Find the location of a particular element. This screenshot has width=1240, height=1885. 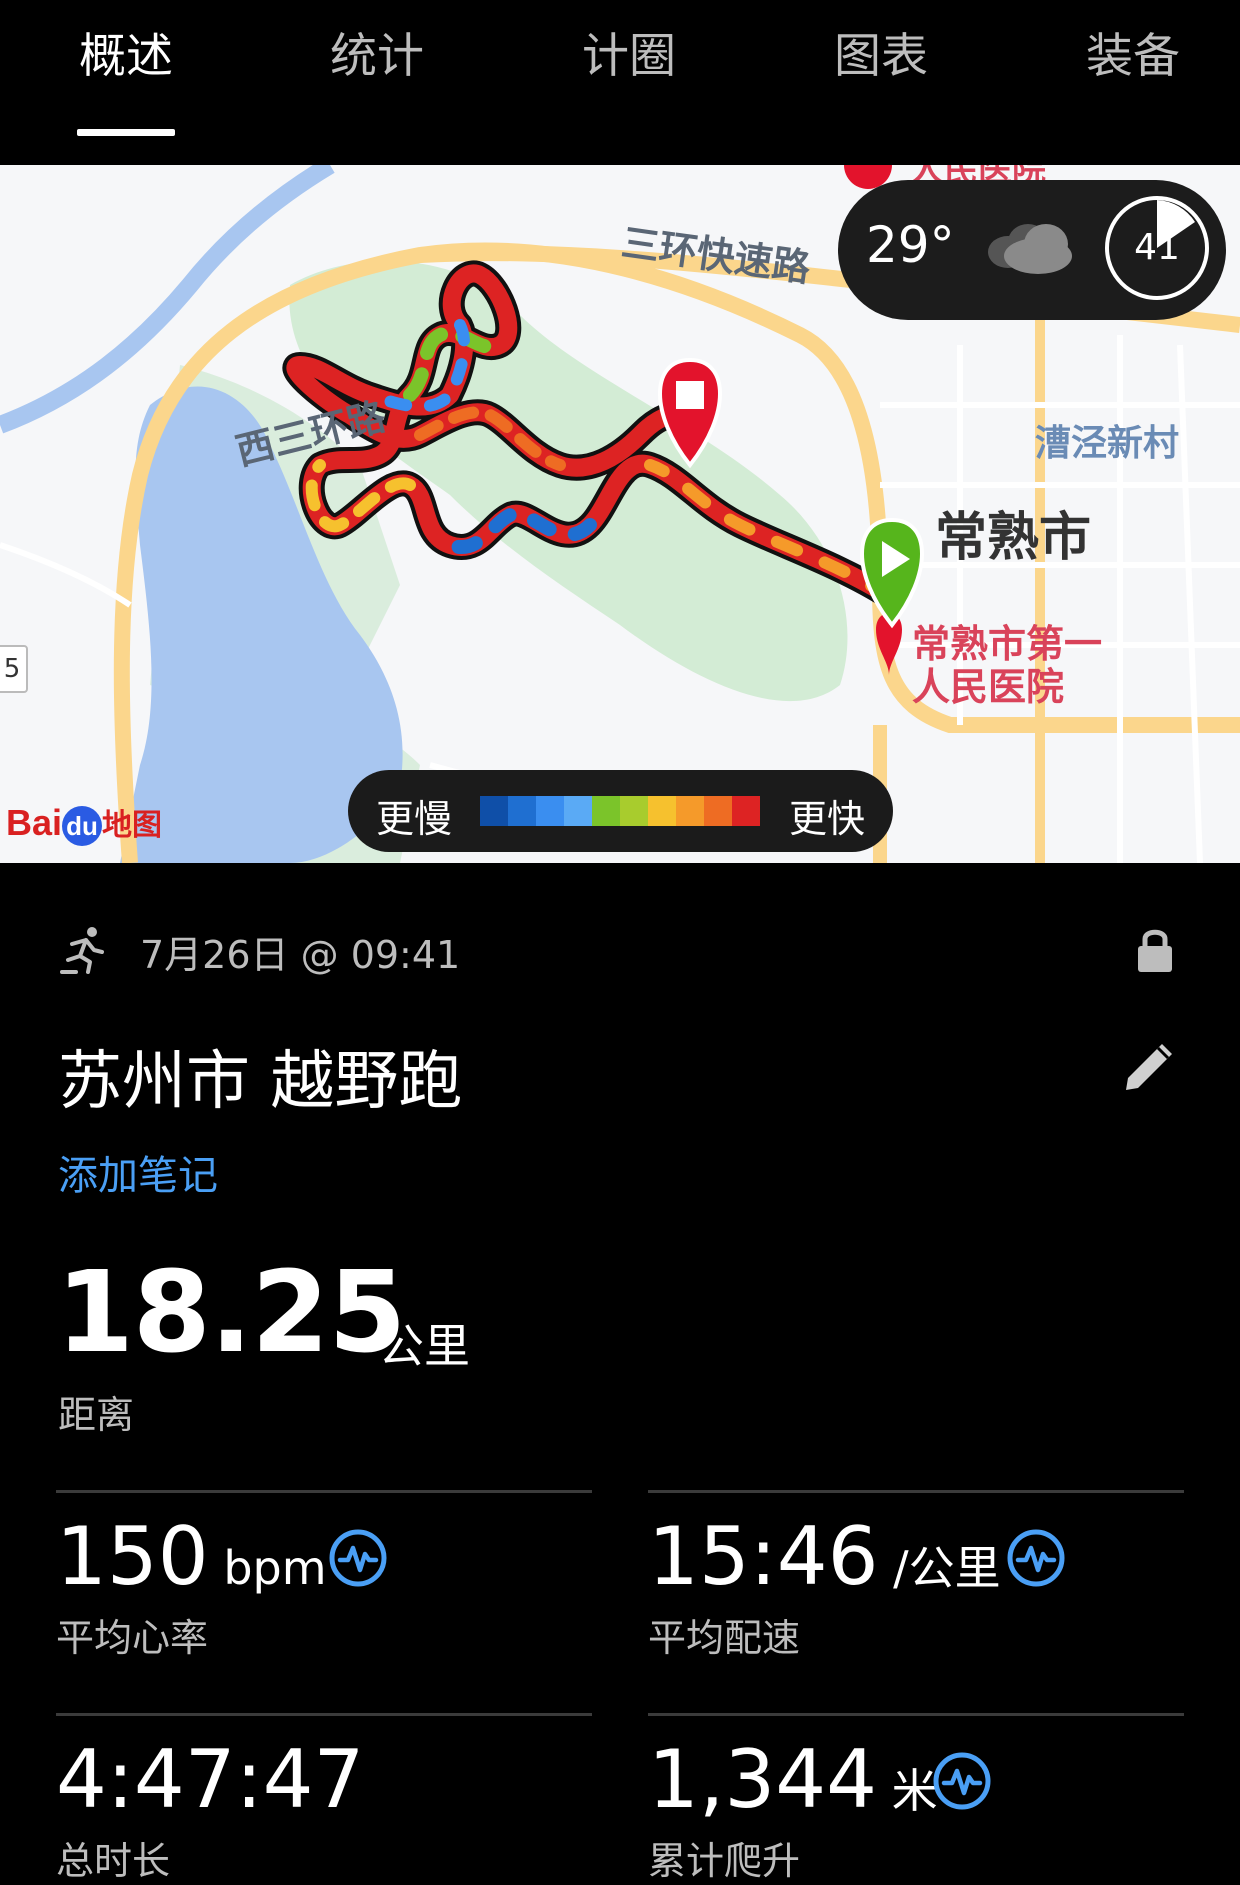

weather-widget: 29° 41 is located at coordinates (1032, 250).